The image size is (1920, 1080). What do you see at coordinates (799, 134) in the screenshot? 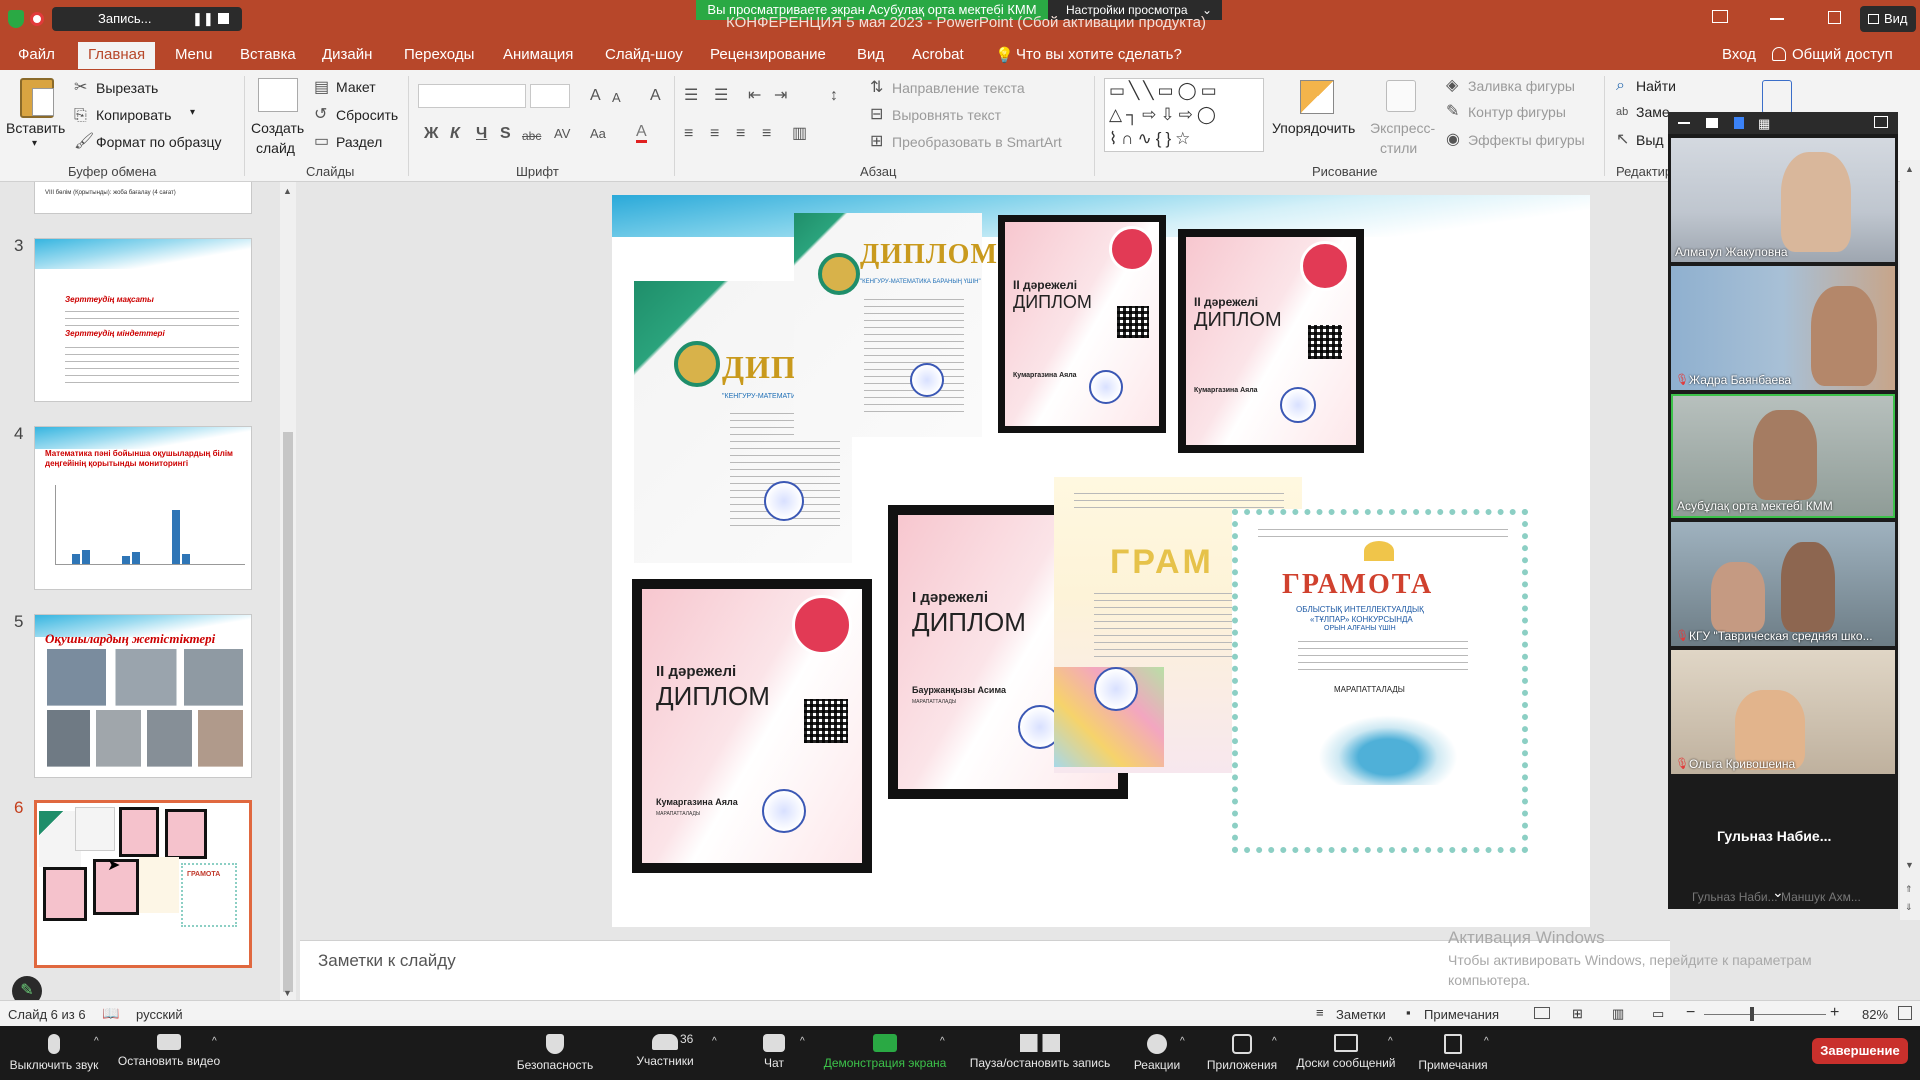
I see `columns-icon: ▥` at bounding box center [799, 134].